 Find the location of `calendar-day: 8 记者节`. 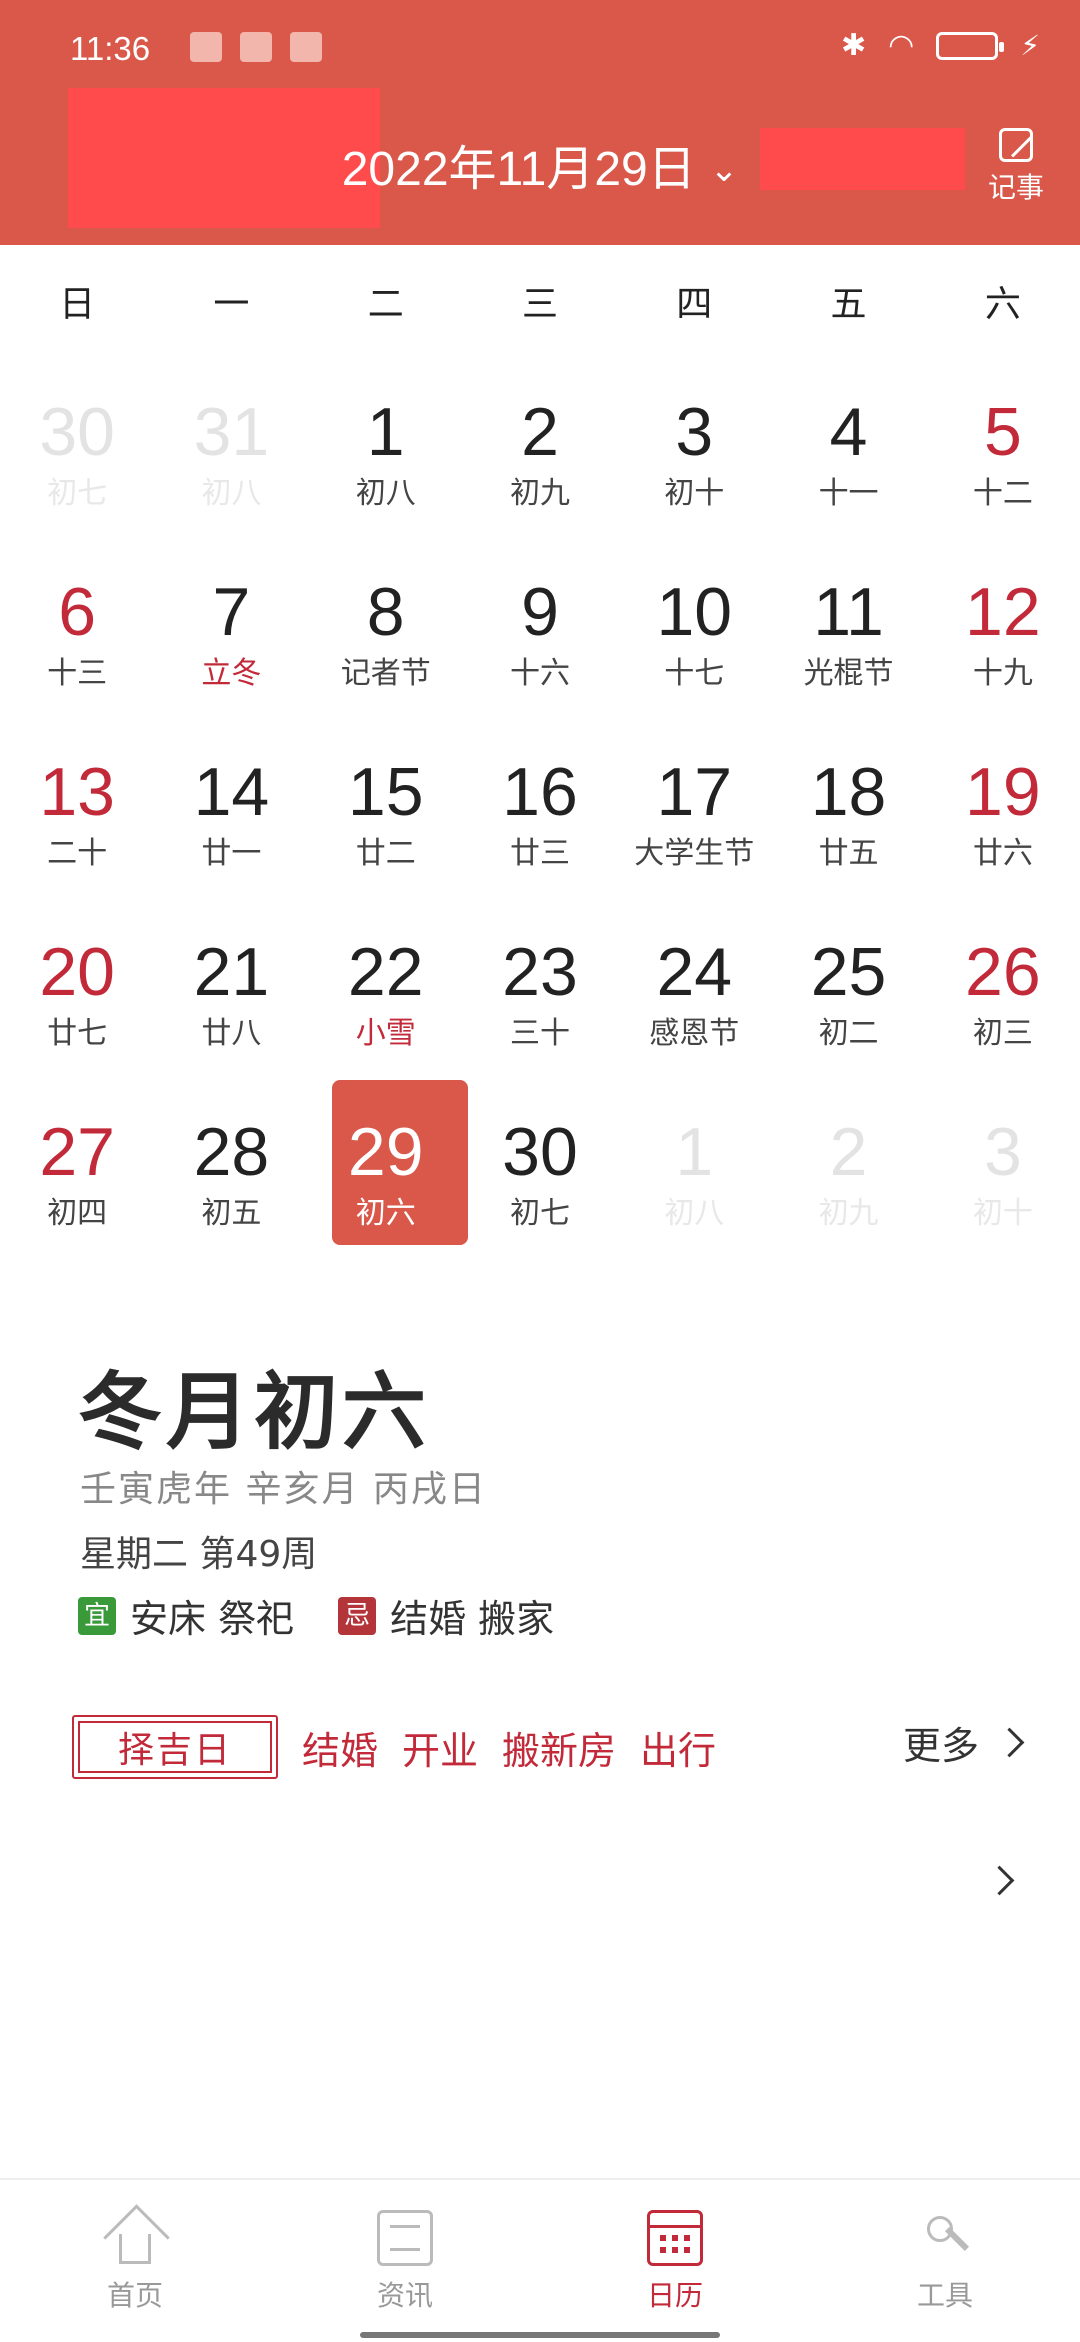

calendar-day: 8 记者节 is located at coordinates (386, 622).